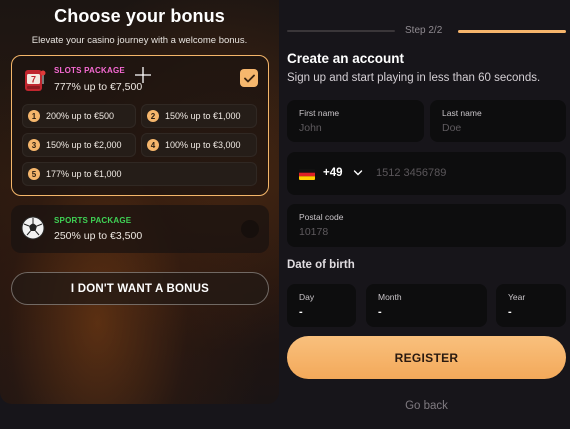  I want to click on first-name-label: First name, so click(319, 113).